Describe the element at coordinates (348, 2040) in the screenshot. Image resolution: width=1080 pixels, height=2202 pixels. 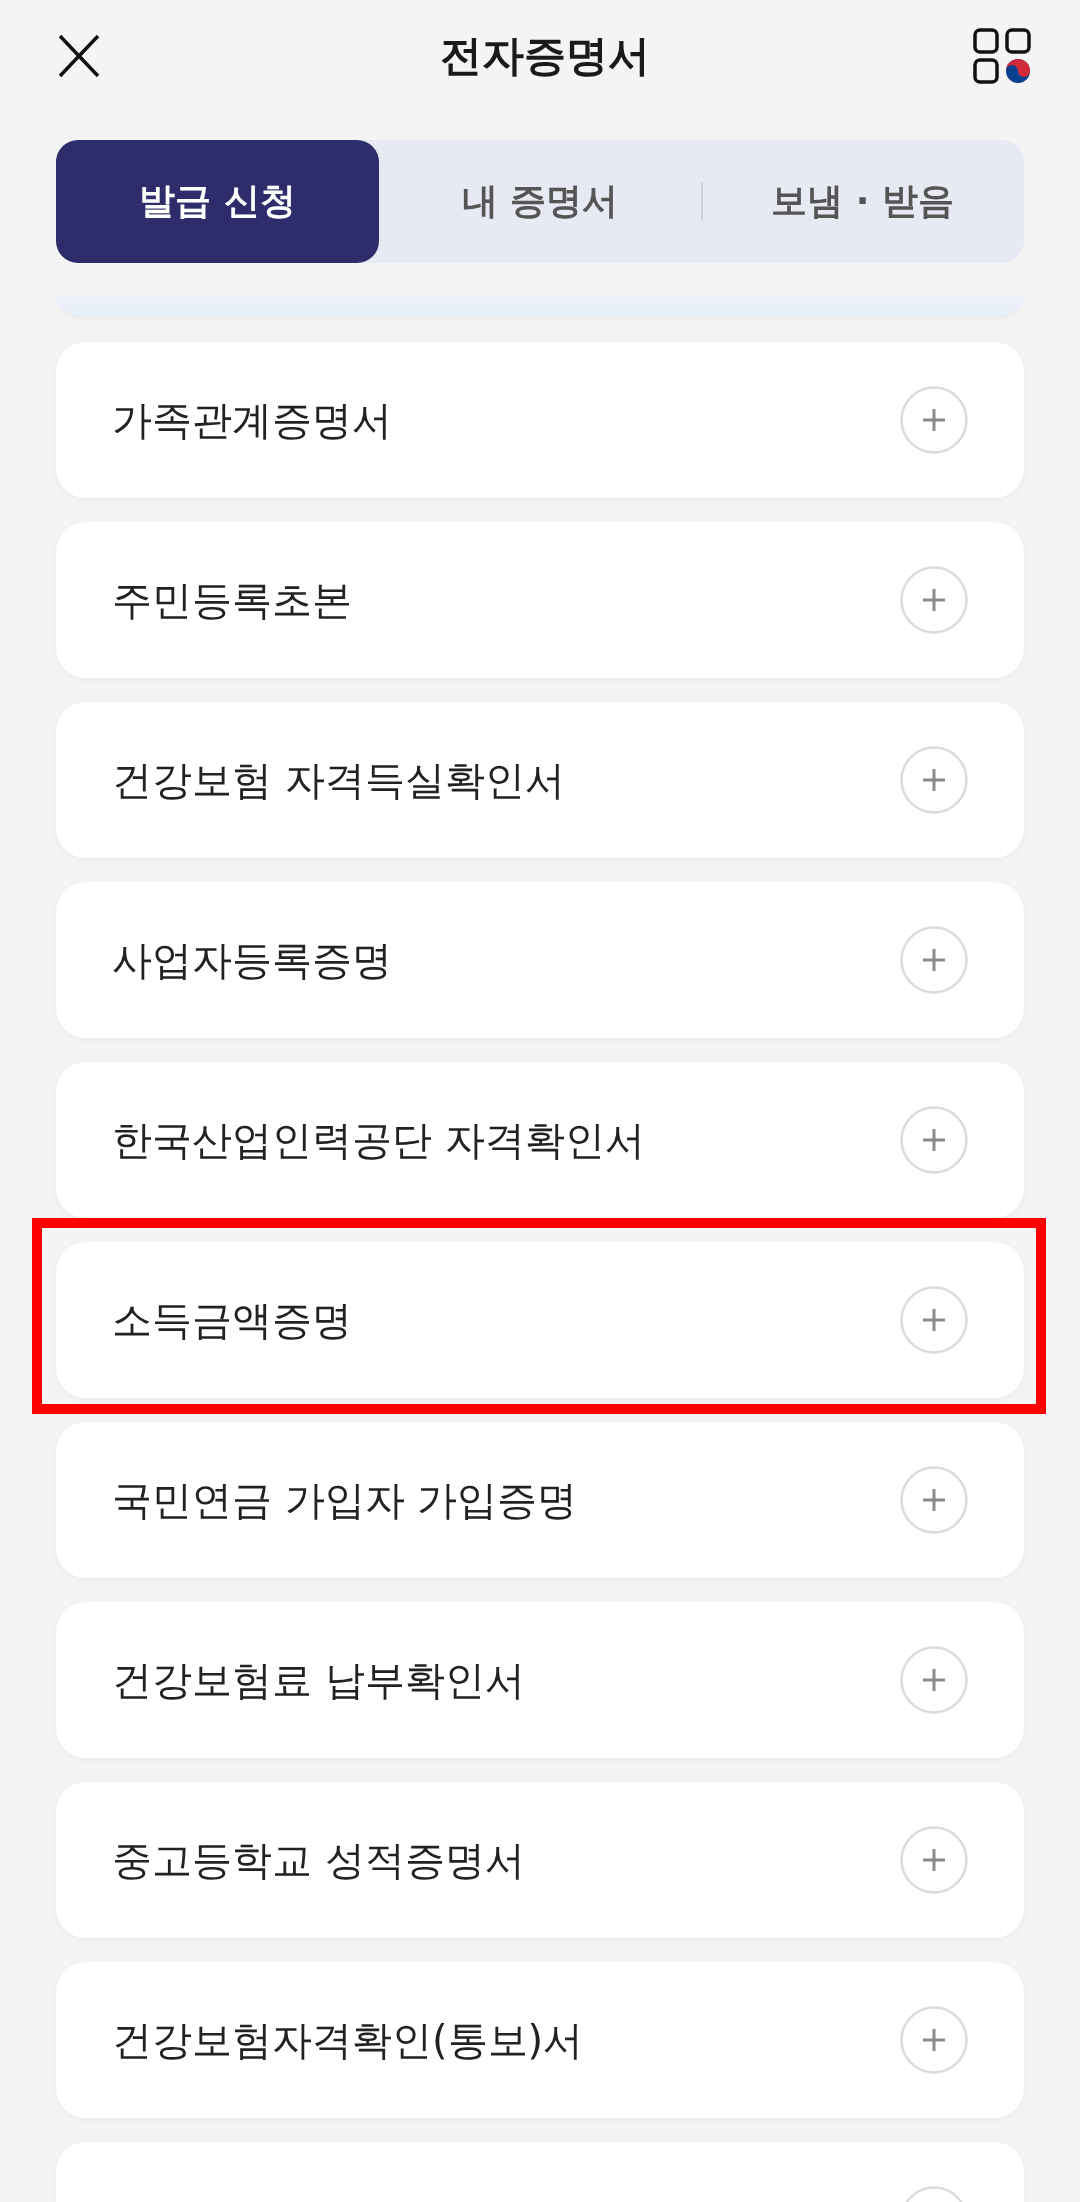
I see `certificate-name: 건강보험자격확인(통보)서` at that location.